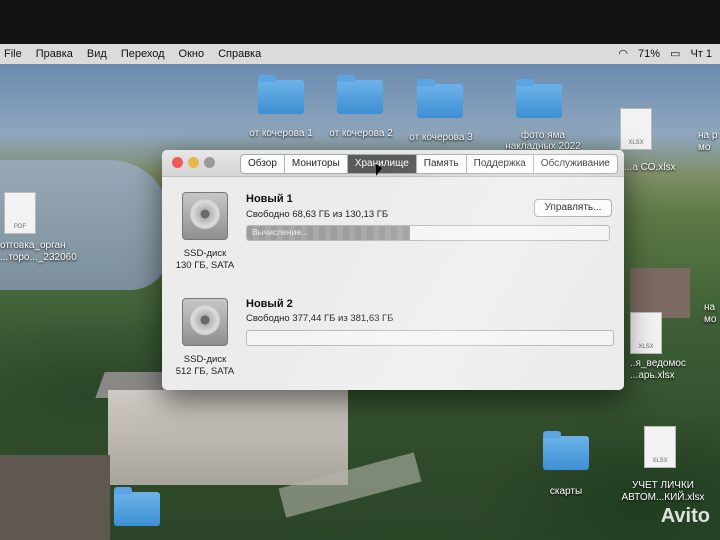  What do you see at coordinates (40, 252) in the screenshot?
I see `file-label: отговка_орган ...торо..._232060` at bounding box center [40, 252].